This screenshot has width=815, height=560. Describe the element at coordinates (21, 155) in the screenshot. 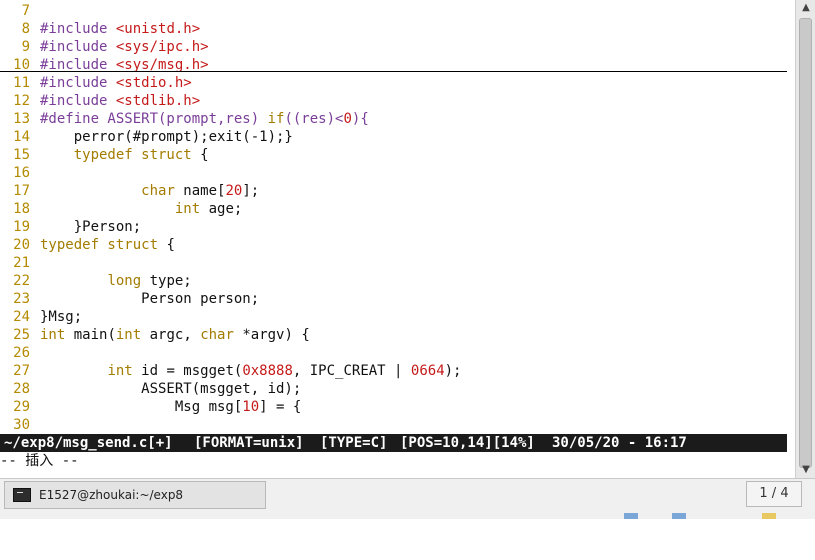

I see `line-number: 15` at that location.